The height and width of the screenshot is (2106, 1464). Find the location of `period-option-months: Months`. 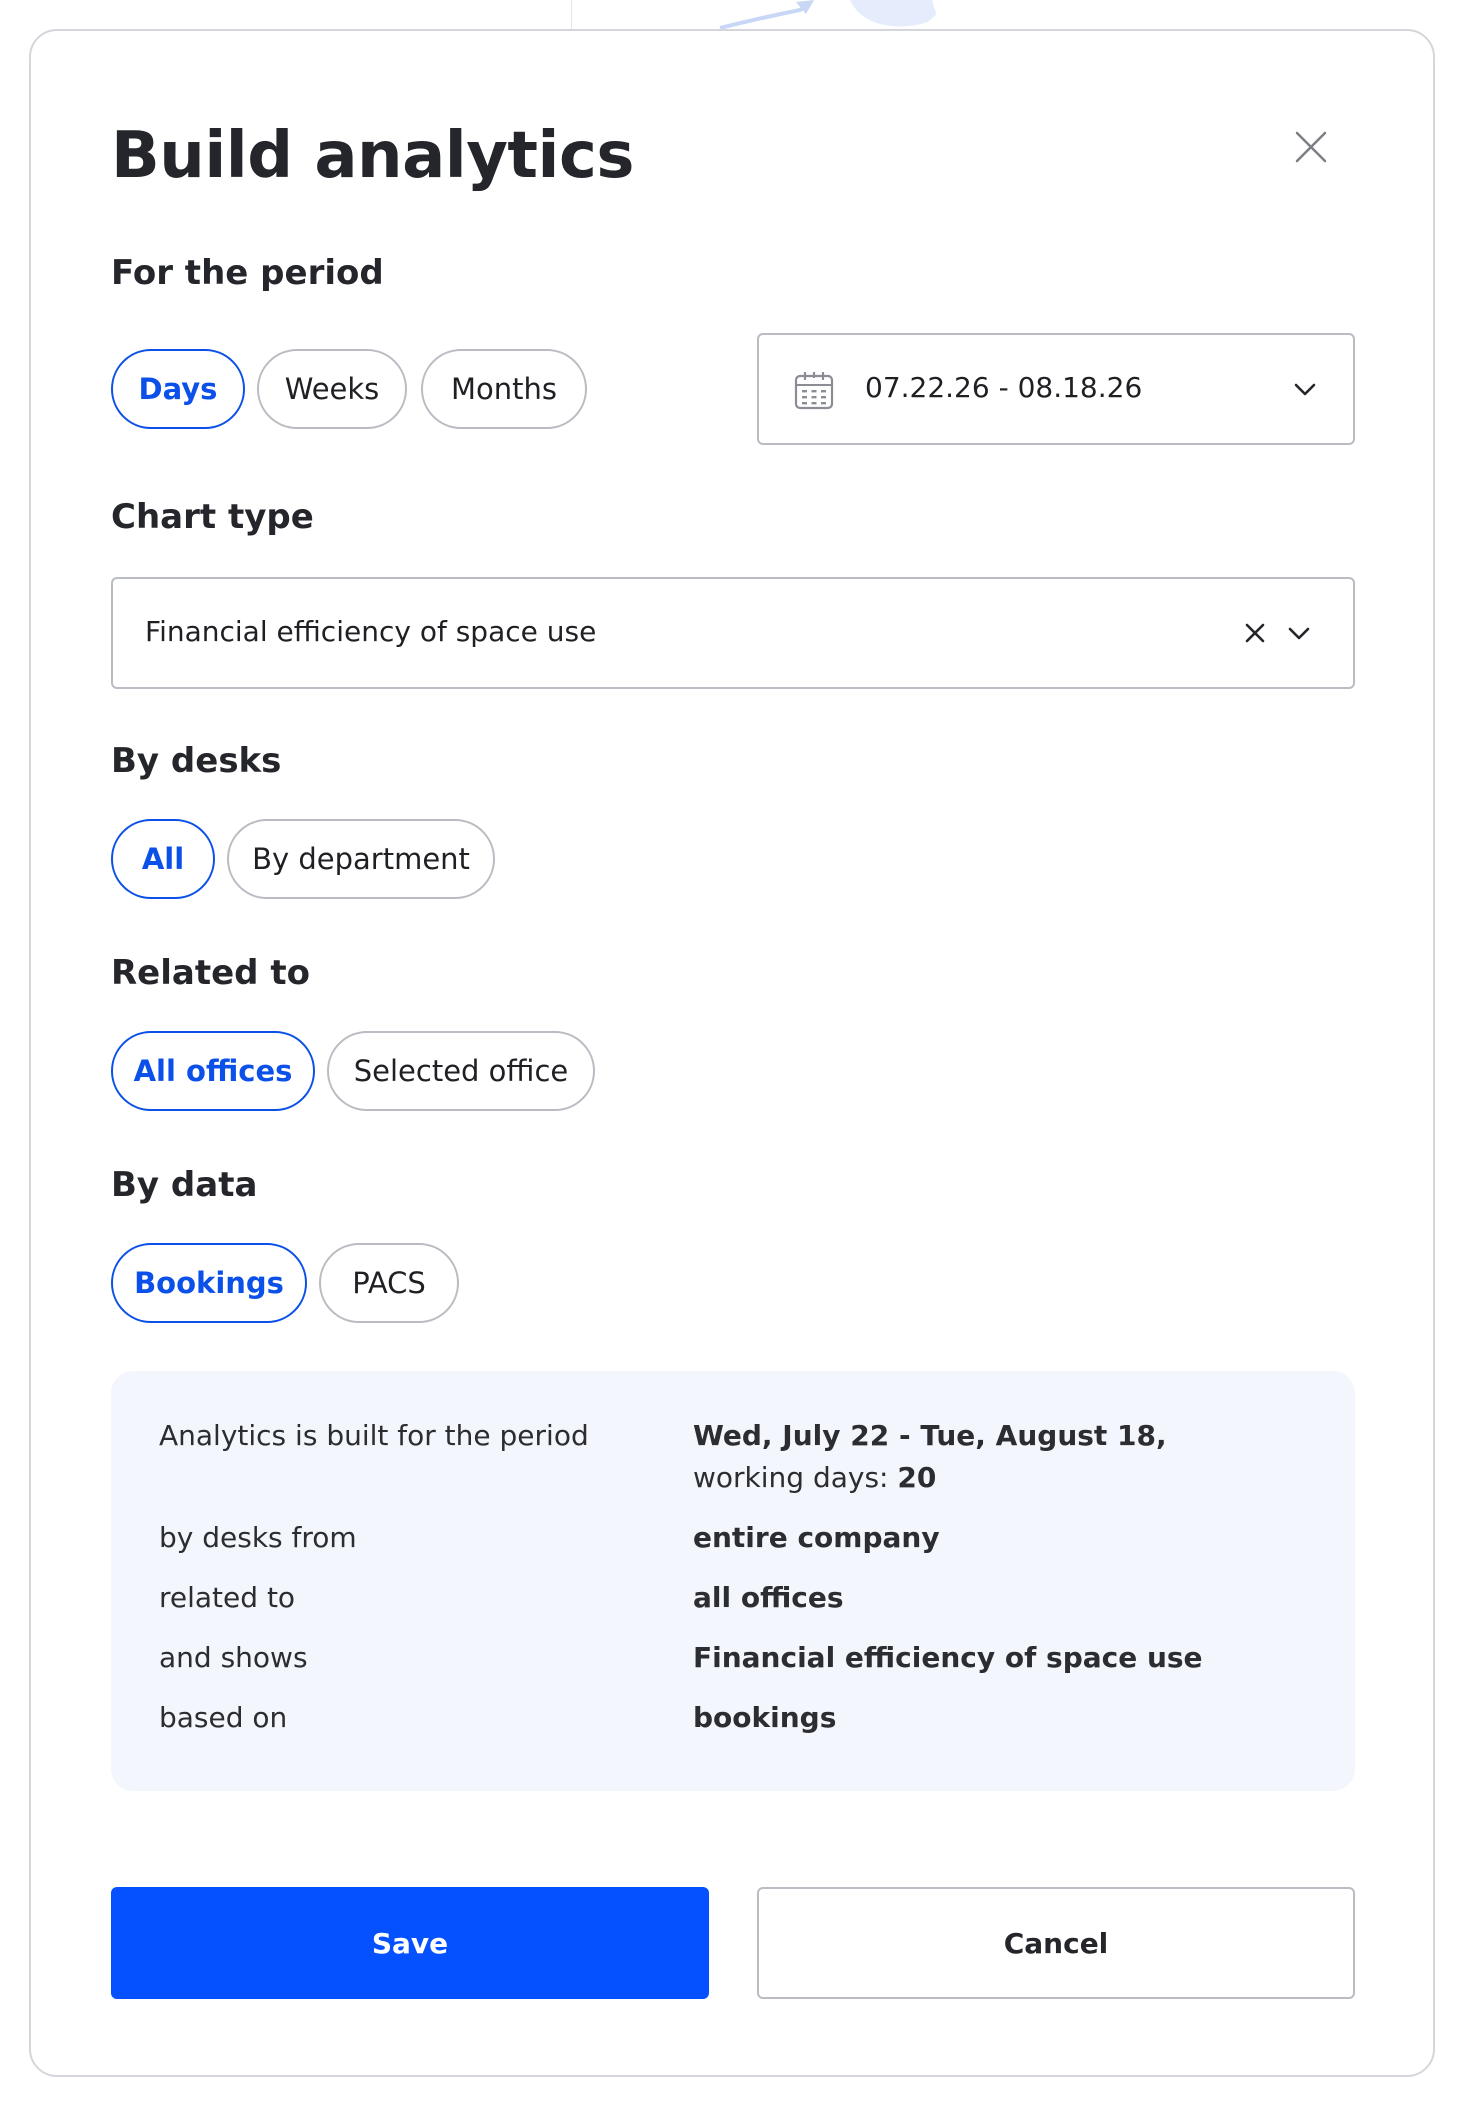

period-option-months: Months is located at coordinates (504, 389).